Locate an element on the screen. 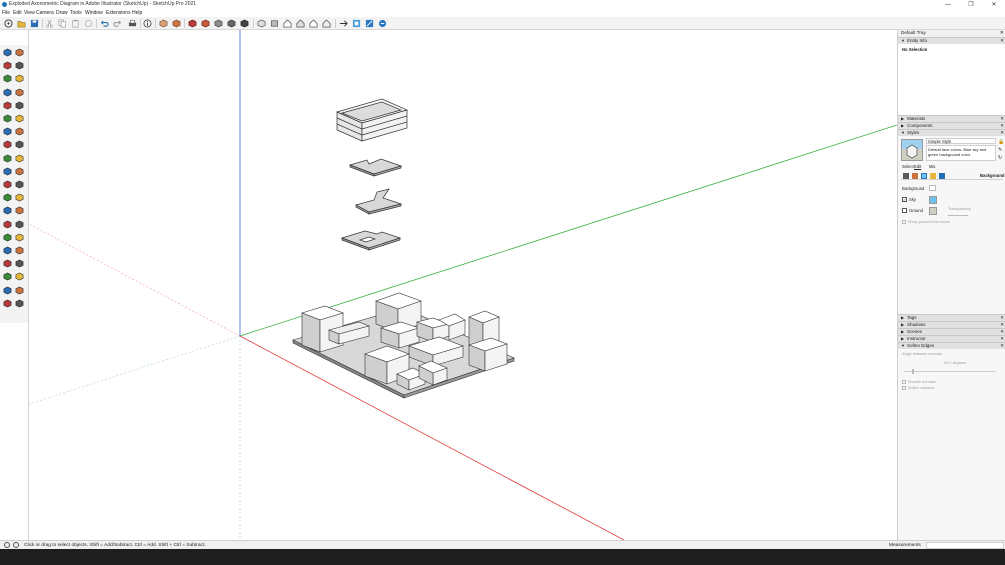 This screenshot has width=1005, height=565. protractor-icon is located at coordinates (7, 197).